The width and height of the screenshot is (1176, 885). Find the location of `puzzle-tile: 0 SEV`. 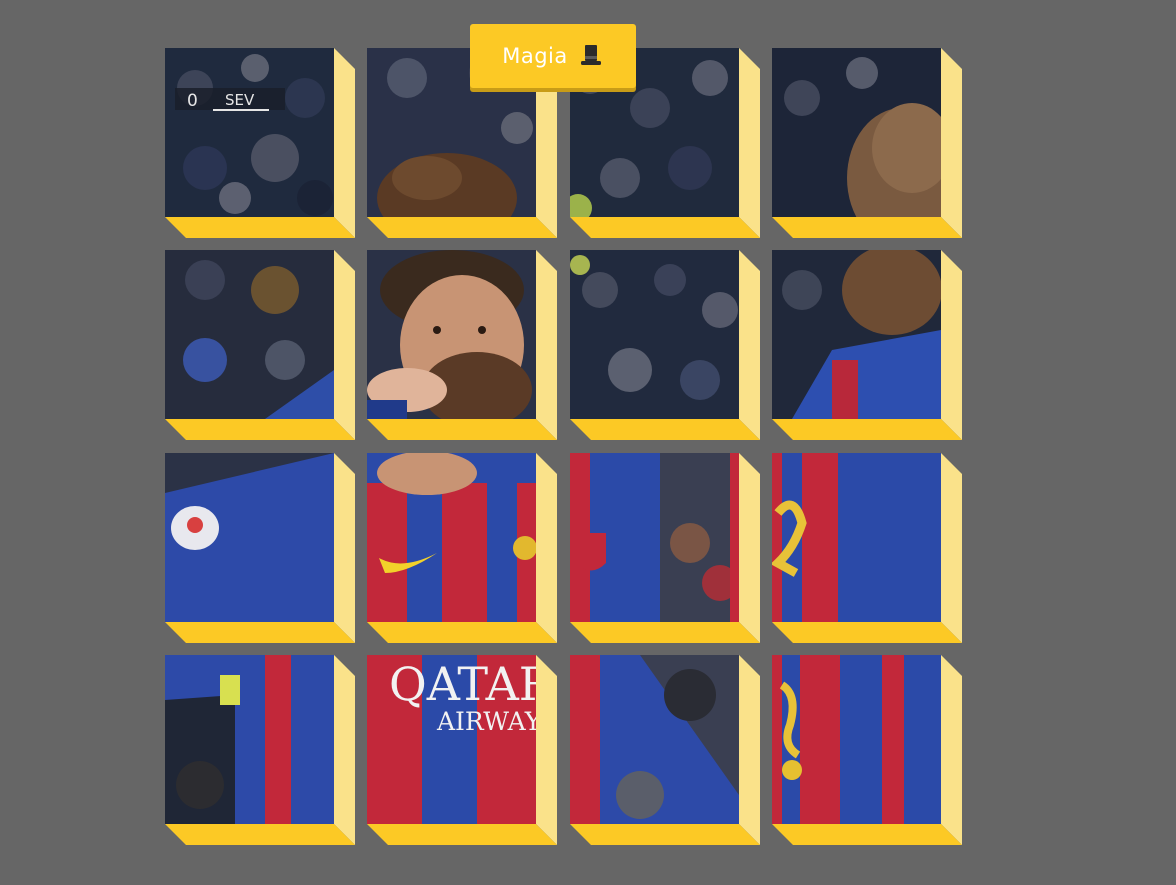

puzzle-tile: 0 SEV is located at coordinates (260, 143).